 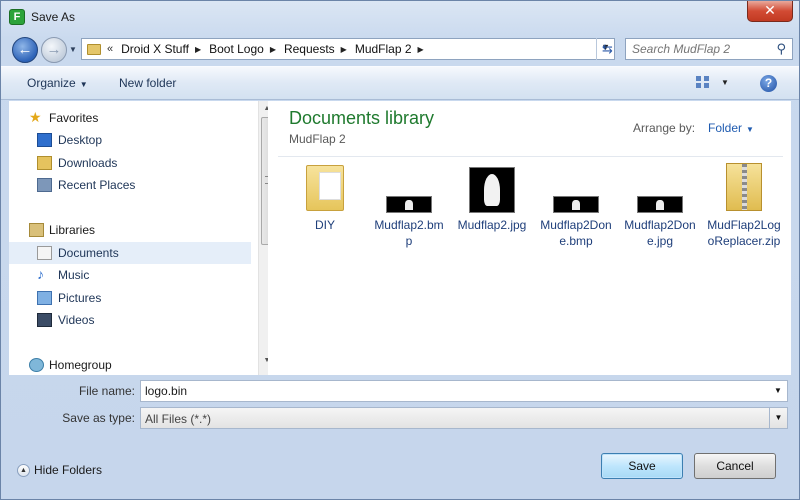 What do you see at coordinates (400, 17) in the screenshot?
I see `title-bar: F Save As ✕` at bounding box center [400, 17].